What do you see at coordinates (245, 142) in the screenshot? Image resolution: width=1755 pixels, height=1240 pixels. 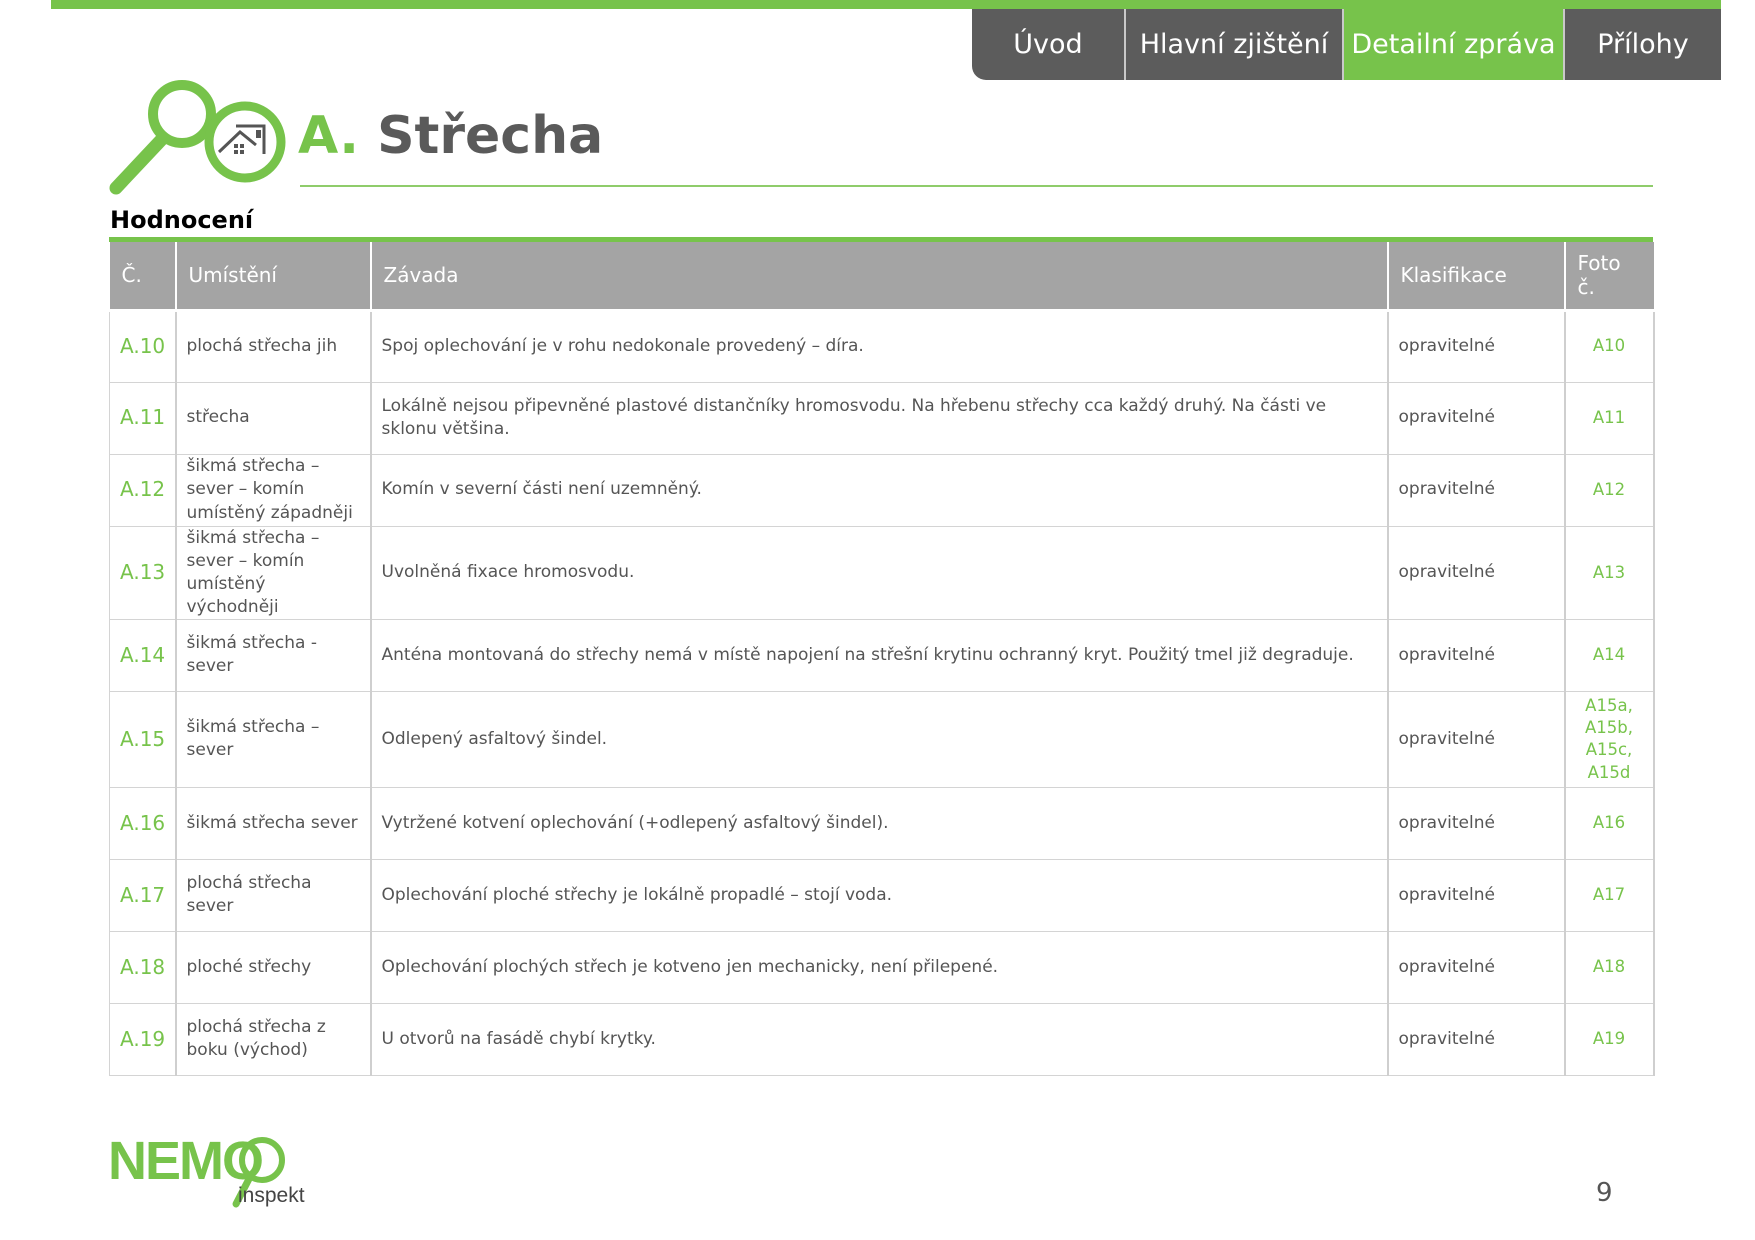 I see `house-roof-icon` at bounding box center [245, 142].